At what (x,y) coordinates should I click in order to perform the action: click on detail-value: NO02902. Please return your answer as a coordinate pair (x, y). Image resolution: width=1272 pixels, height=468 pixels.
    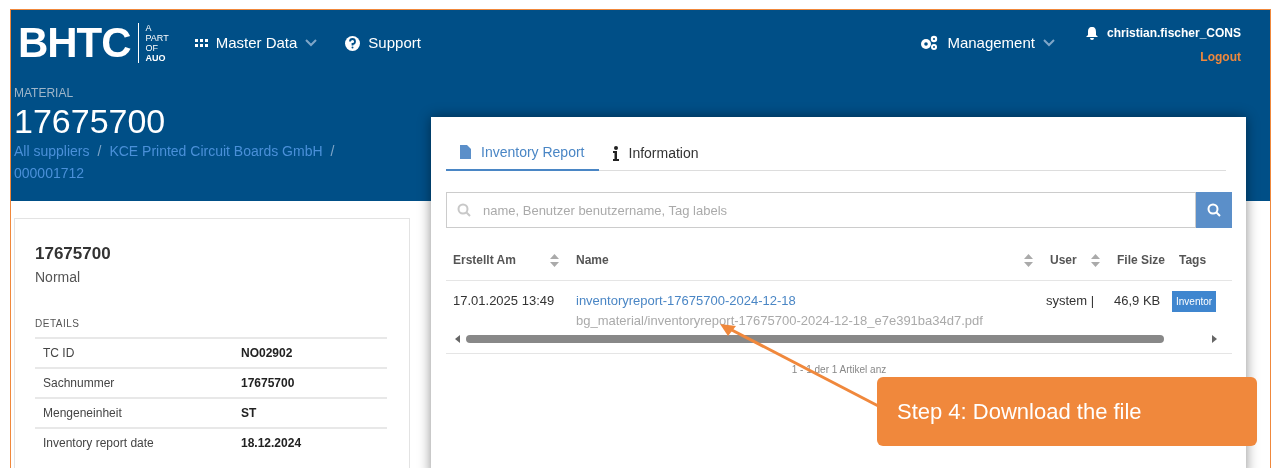
    Looking at the image, I should click on (267, 353).